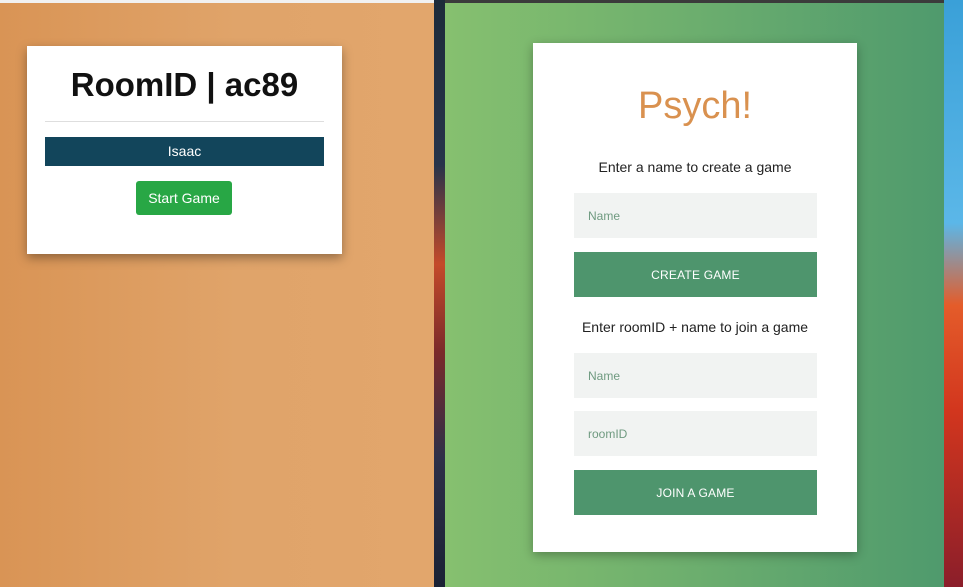 This screenshot has width=963, height=587. I want to click on join-game-button: JOIN A GAME, so click(695, 492).